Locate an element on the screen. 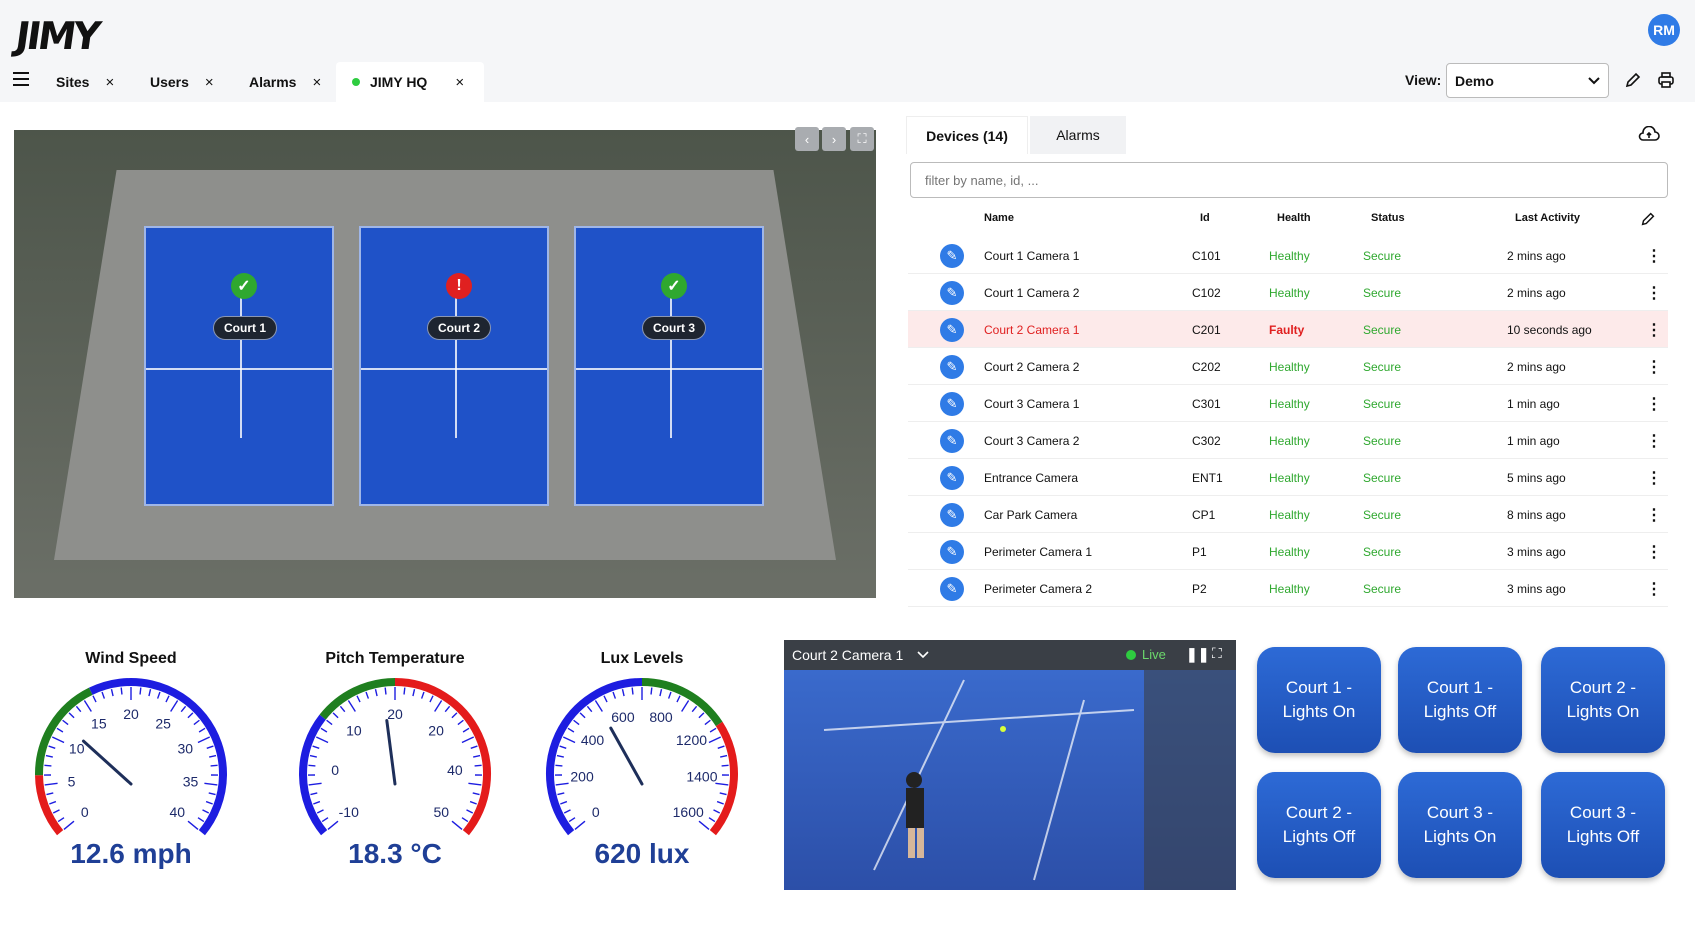 The height and width of the screenshot is (928, 1695). court-3-lights-on-button: Court 3 - Lights On is located at coordinates (1460, 825).